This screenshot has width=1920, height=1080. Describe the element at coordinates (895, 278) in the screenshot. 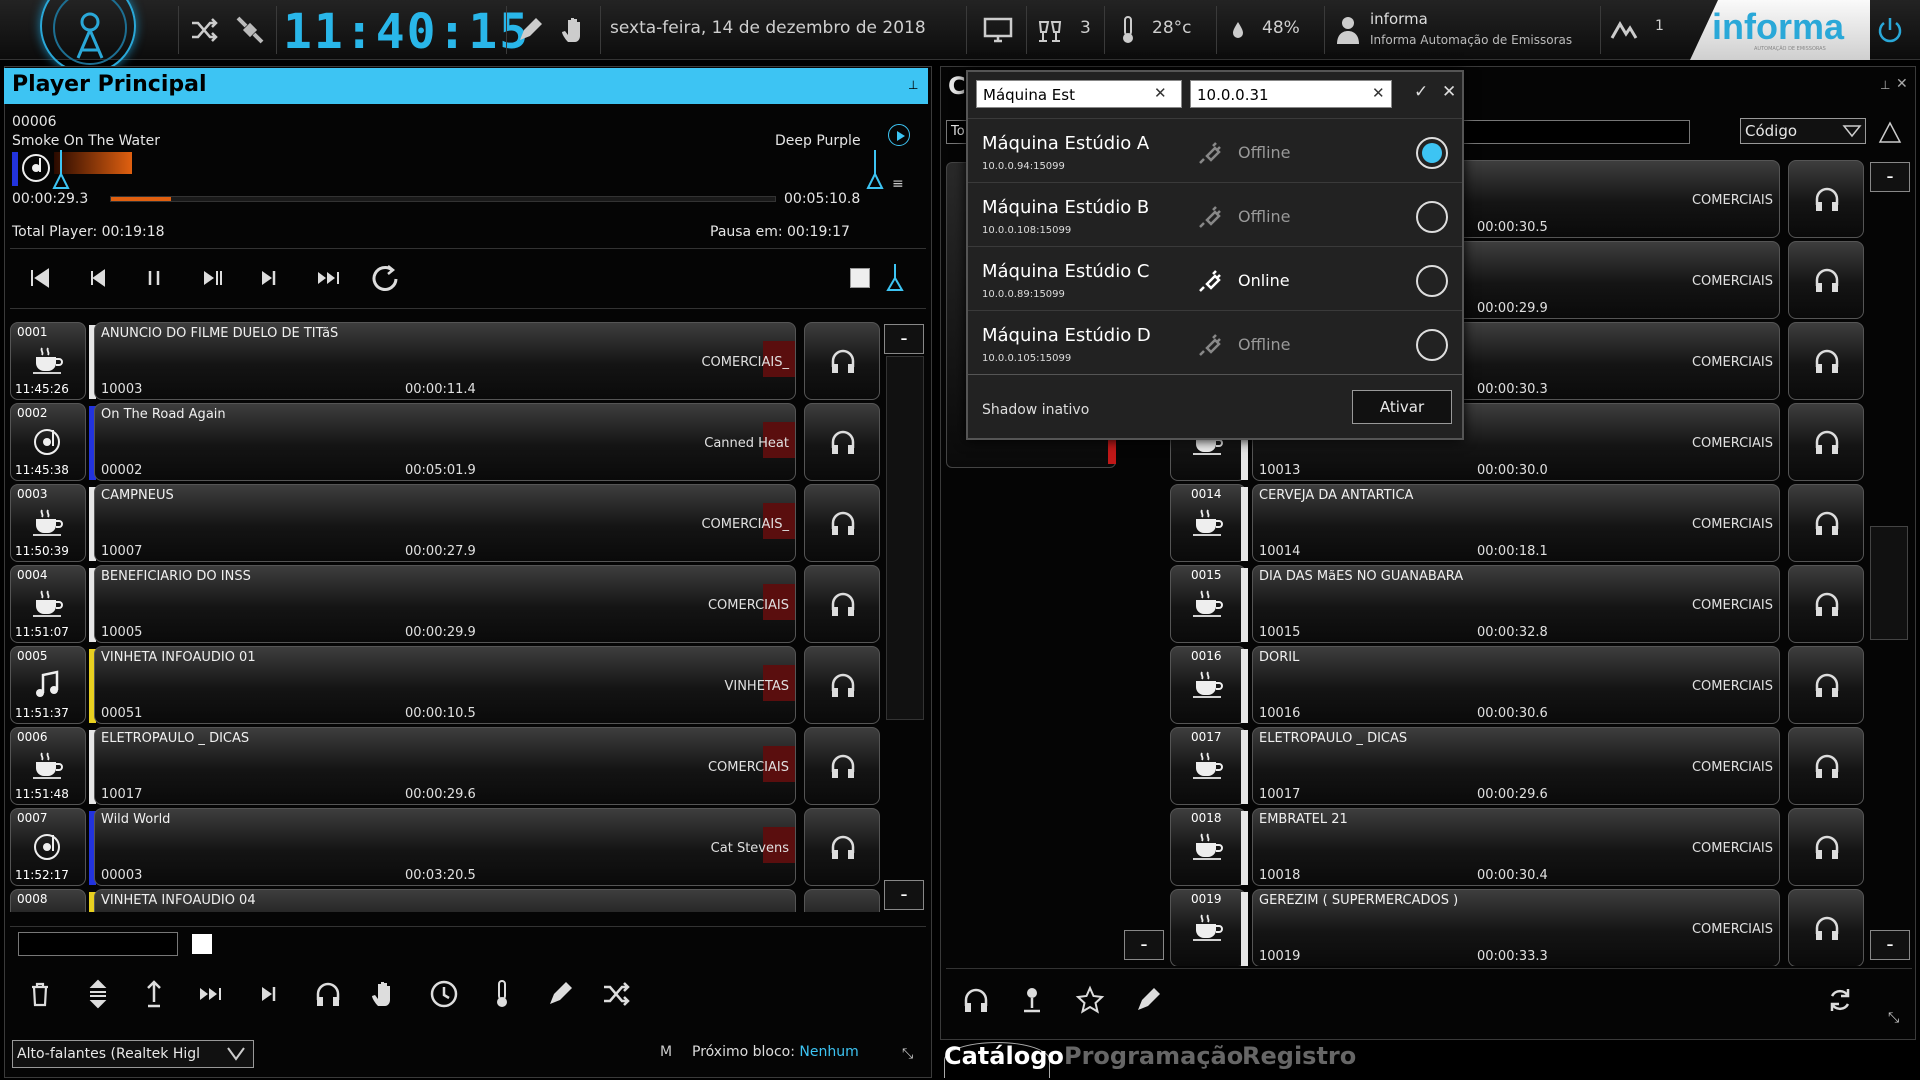

I see `cue-icon` at that location.